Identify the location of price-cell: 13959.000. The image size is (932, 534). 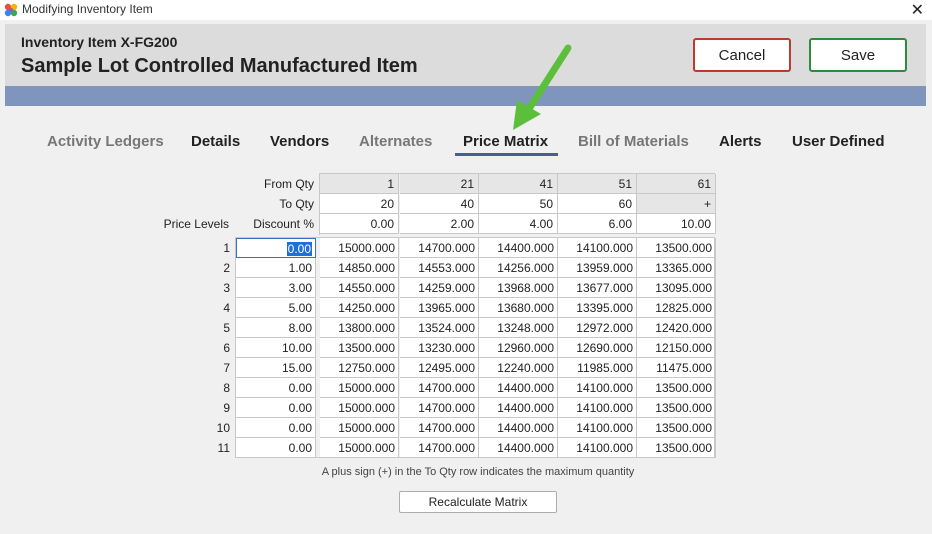
(597, 268).